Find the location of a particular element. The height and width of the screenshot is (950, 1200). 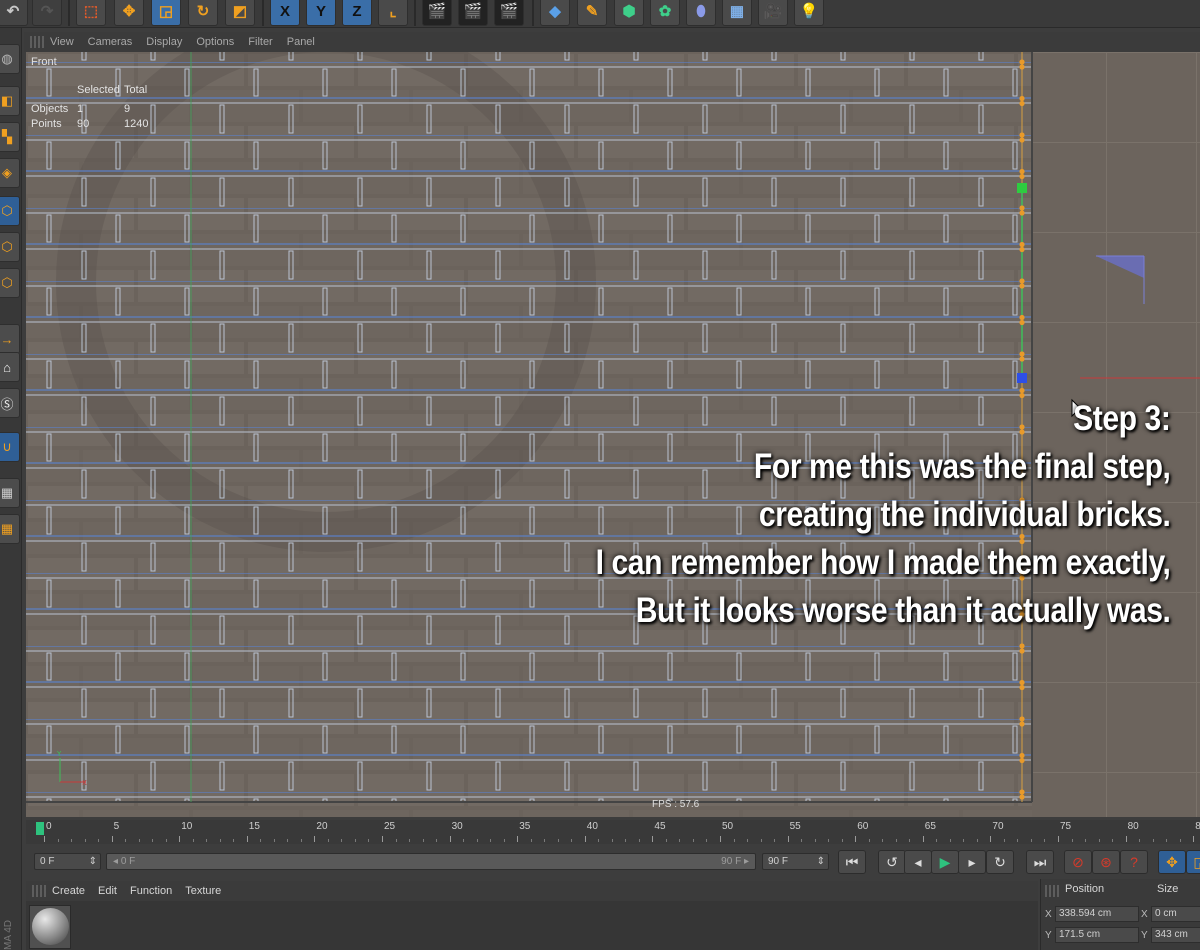

goto-start-button: ⏮ is located at coordinates (852, 862).